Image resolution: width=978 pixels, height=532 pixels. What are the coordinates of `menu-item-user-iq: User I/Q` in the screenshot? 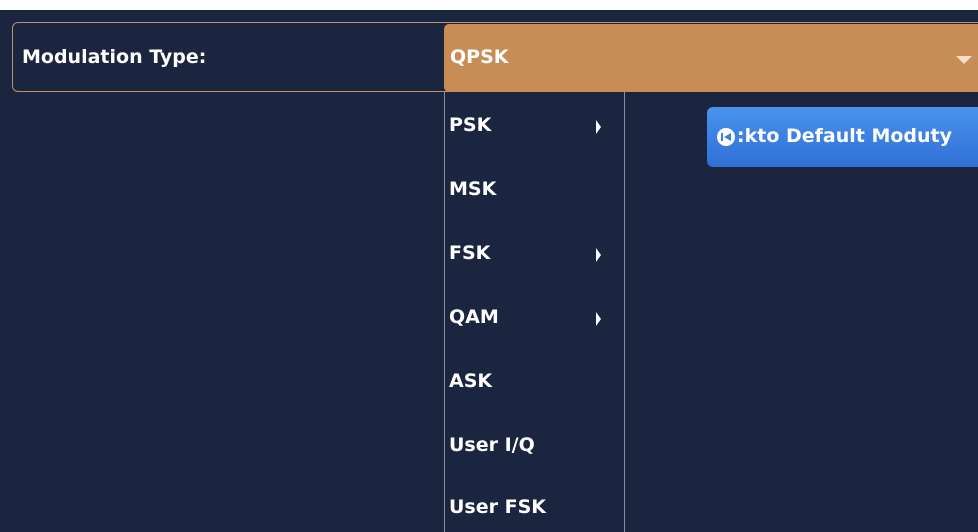 It's located at (534, 446).